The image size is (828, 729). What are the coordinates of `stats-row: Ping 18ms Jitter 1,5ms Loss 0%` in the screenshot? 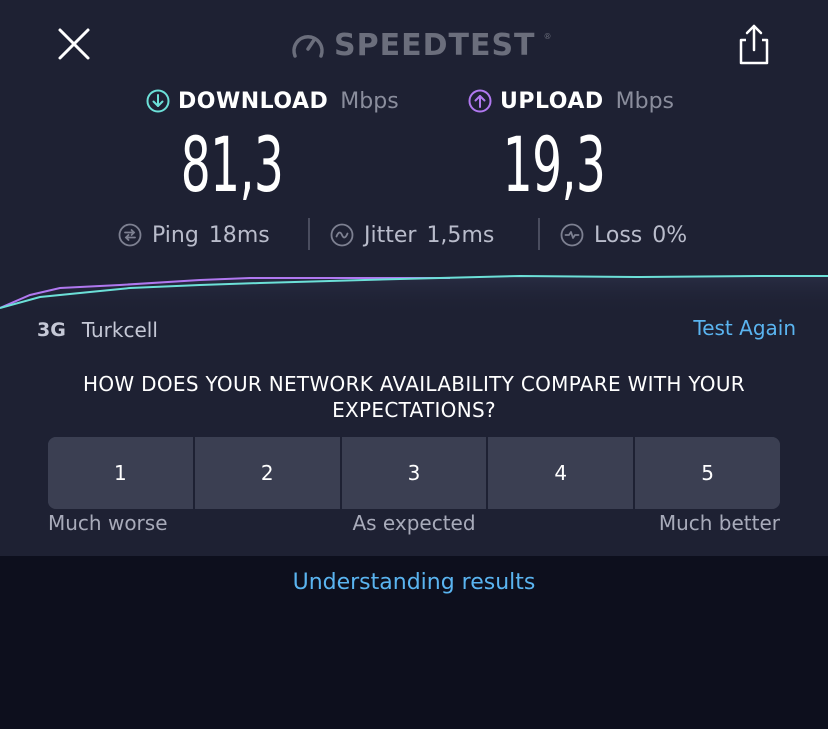 It's located at (414, 235).